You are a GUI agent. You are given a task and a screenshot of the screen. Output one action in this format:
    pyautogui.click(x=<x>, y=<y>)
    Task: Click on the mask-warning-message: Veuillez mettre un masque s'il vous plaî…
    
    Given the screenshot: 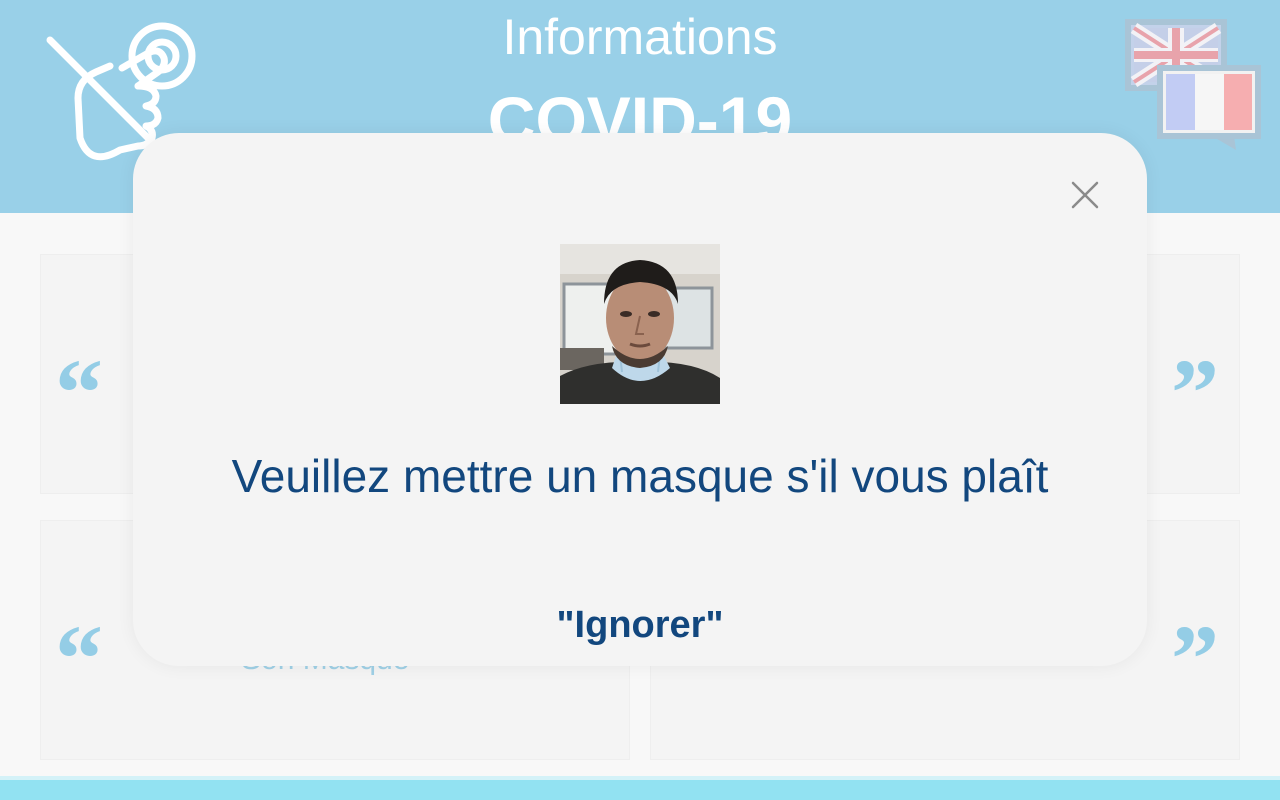 What is the action you would take?
    pyautogui.click(x=640, y=476)
    